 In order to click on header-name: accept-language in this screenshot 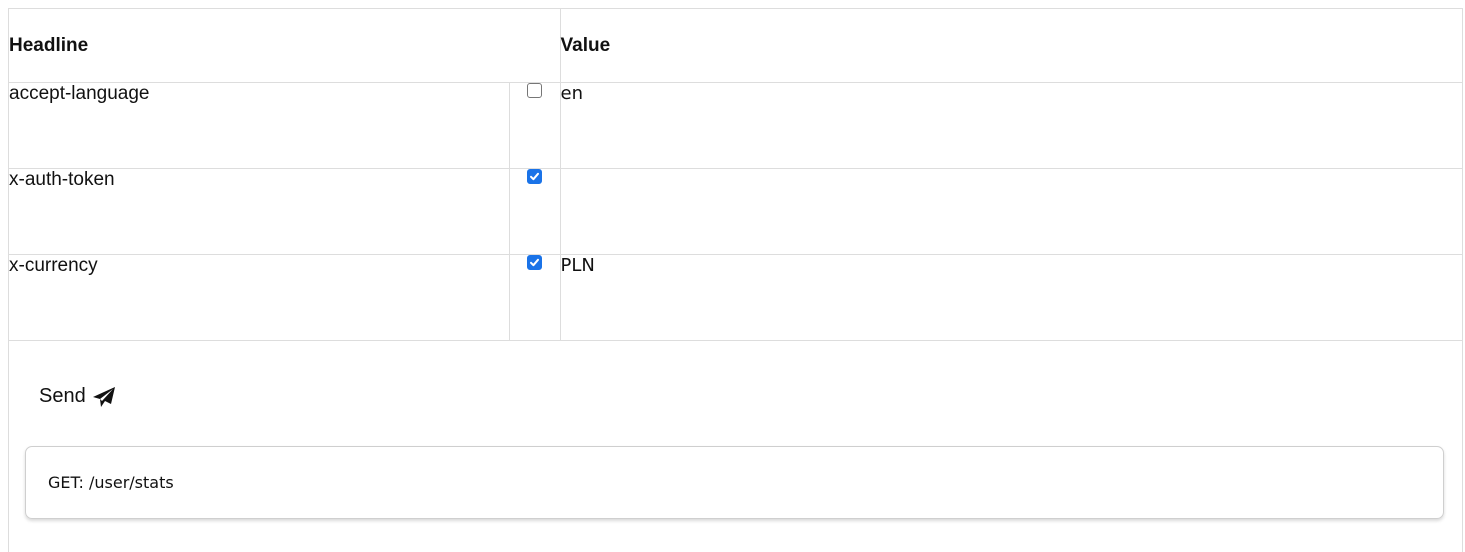, I will do `click(259, 125)`.